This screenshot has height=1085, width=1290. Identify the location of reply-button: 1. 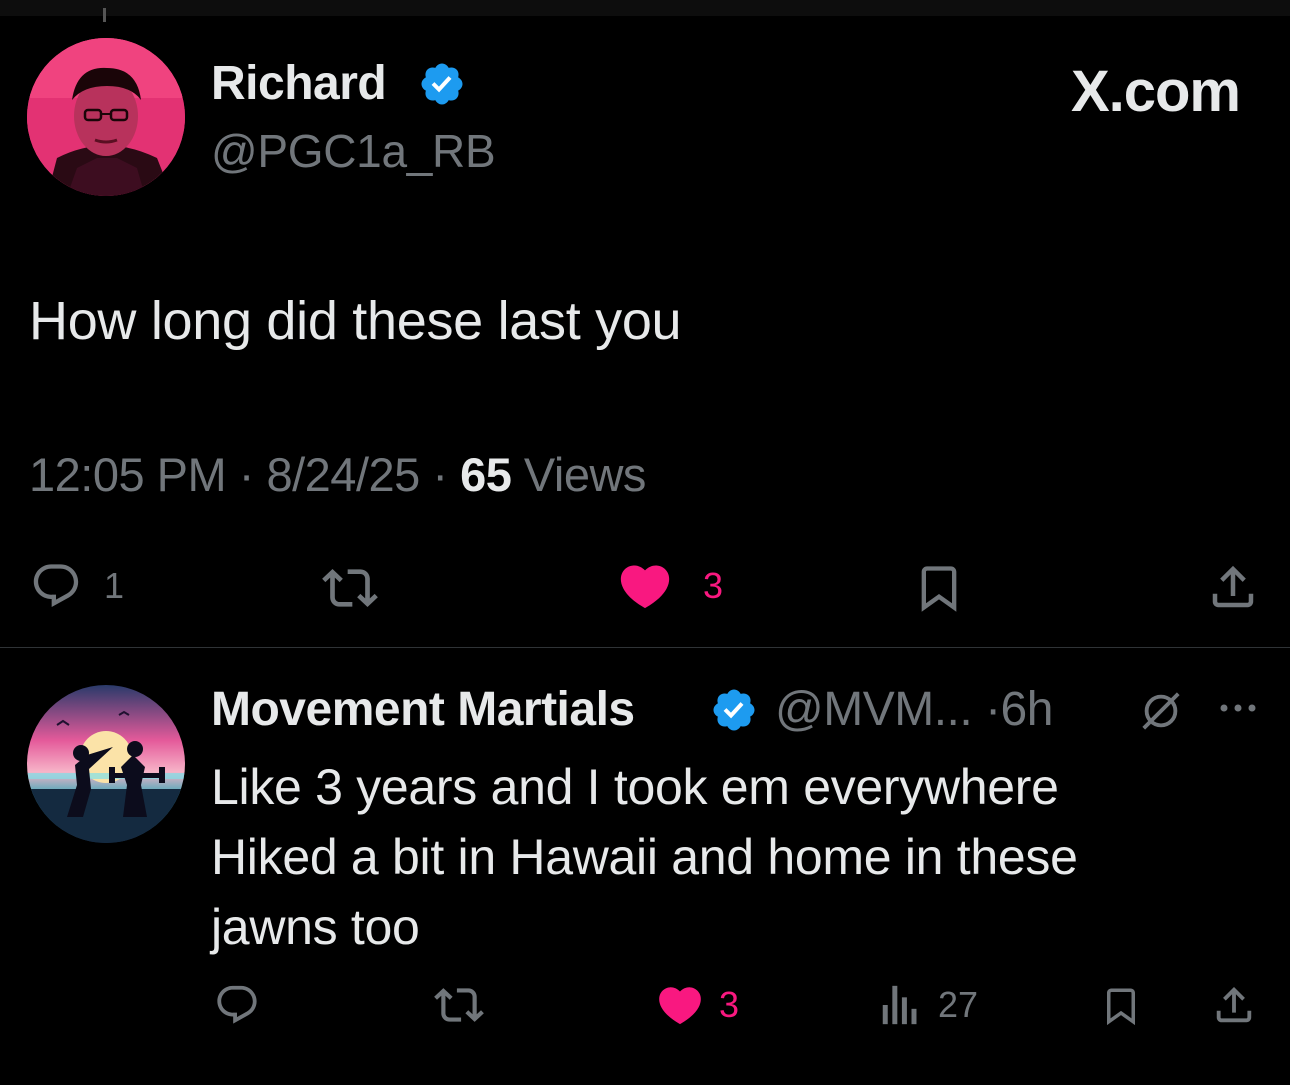
(76, 586).